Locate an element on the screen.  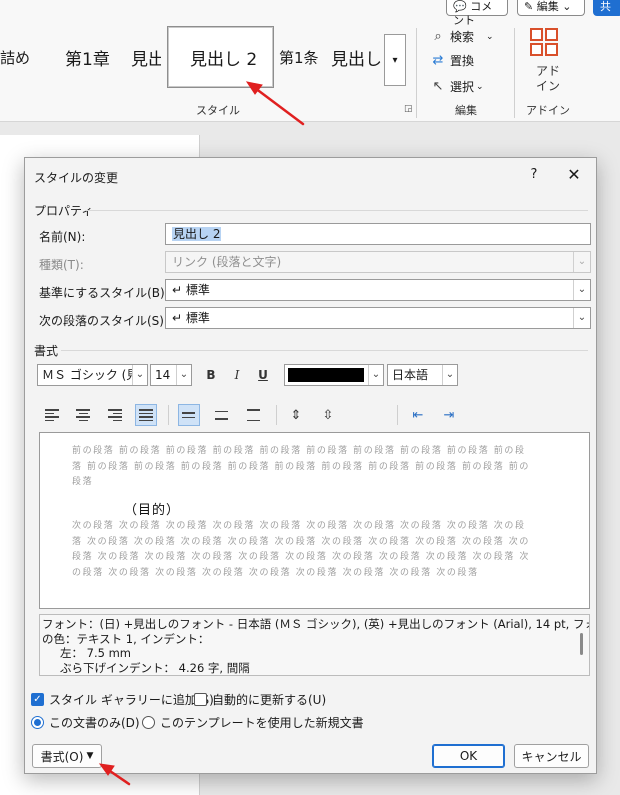
chevron-down-icon: ▾ is located at coordinates (395, 60).